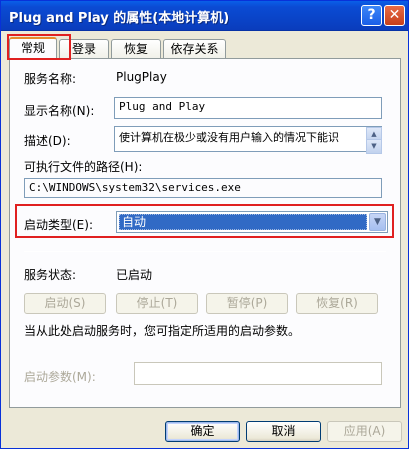 The image size is (409, 449). What do you see at coordinates (337, 303) in the screenshot?
I see `resume-button: 恢复(R)` at bounding box center [337, 303].